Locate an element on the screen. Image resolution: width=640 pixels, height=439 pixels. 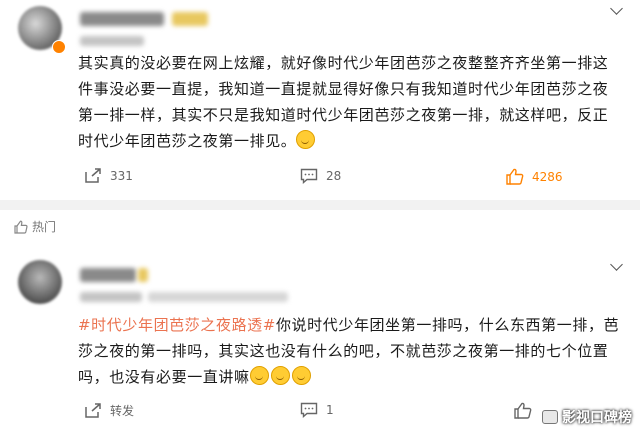
tv-icon is located at coordinates (550, 417).